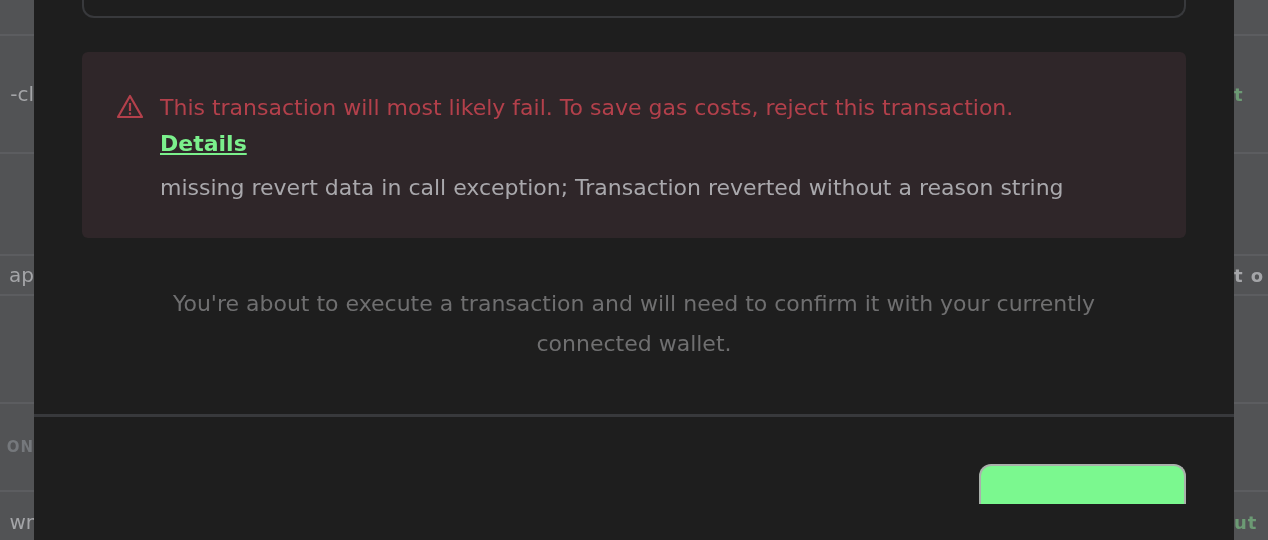 The height and width of the screenshot is (540, 1268). Describe the element at coordinates (1082, 484) in the screenshot. I see `confirm-button` at that location.